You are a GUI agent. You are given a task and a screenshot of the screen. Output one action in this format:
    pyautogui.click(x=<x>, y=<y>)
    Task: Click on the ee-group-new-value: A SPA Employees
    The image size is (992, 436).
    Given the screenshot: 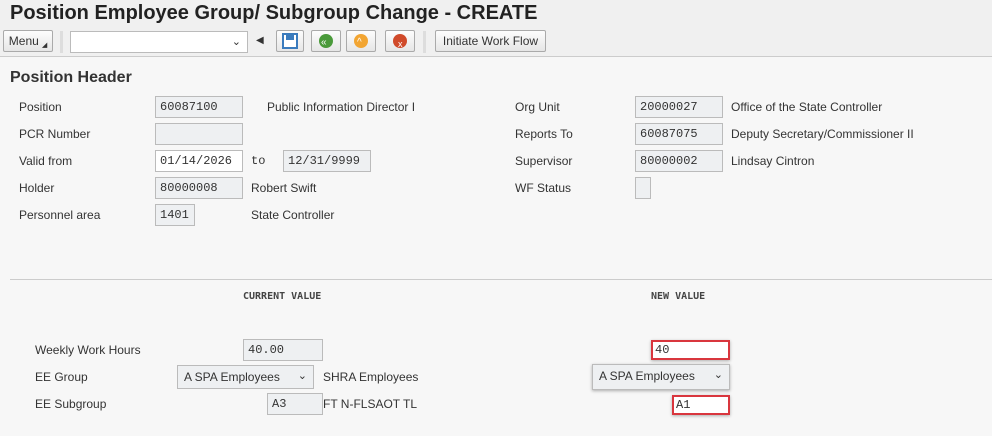 What is the action you would take?
    pyautogui.click(x=647, y=376)
    